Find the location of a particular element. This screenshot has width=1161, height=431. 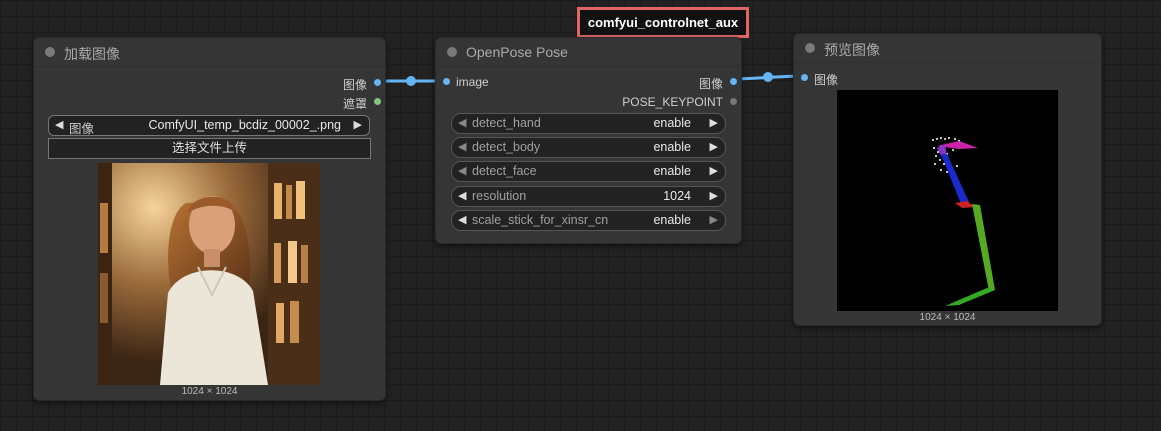

image-file-combo: ◀ 图像 ComfyUI_temp_bcdiz_00002_.png ▶ is located at coordinates (209, 125).